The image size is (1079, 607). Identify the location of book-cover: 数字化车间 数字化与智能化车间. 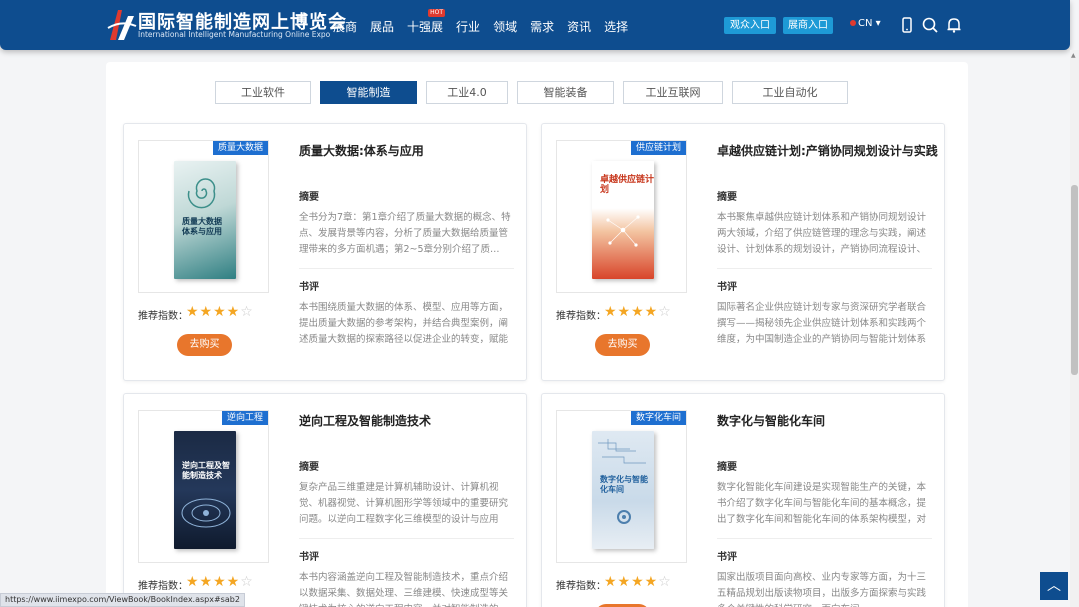
(621, 486).